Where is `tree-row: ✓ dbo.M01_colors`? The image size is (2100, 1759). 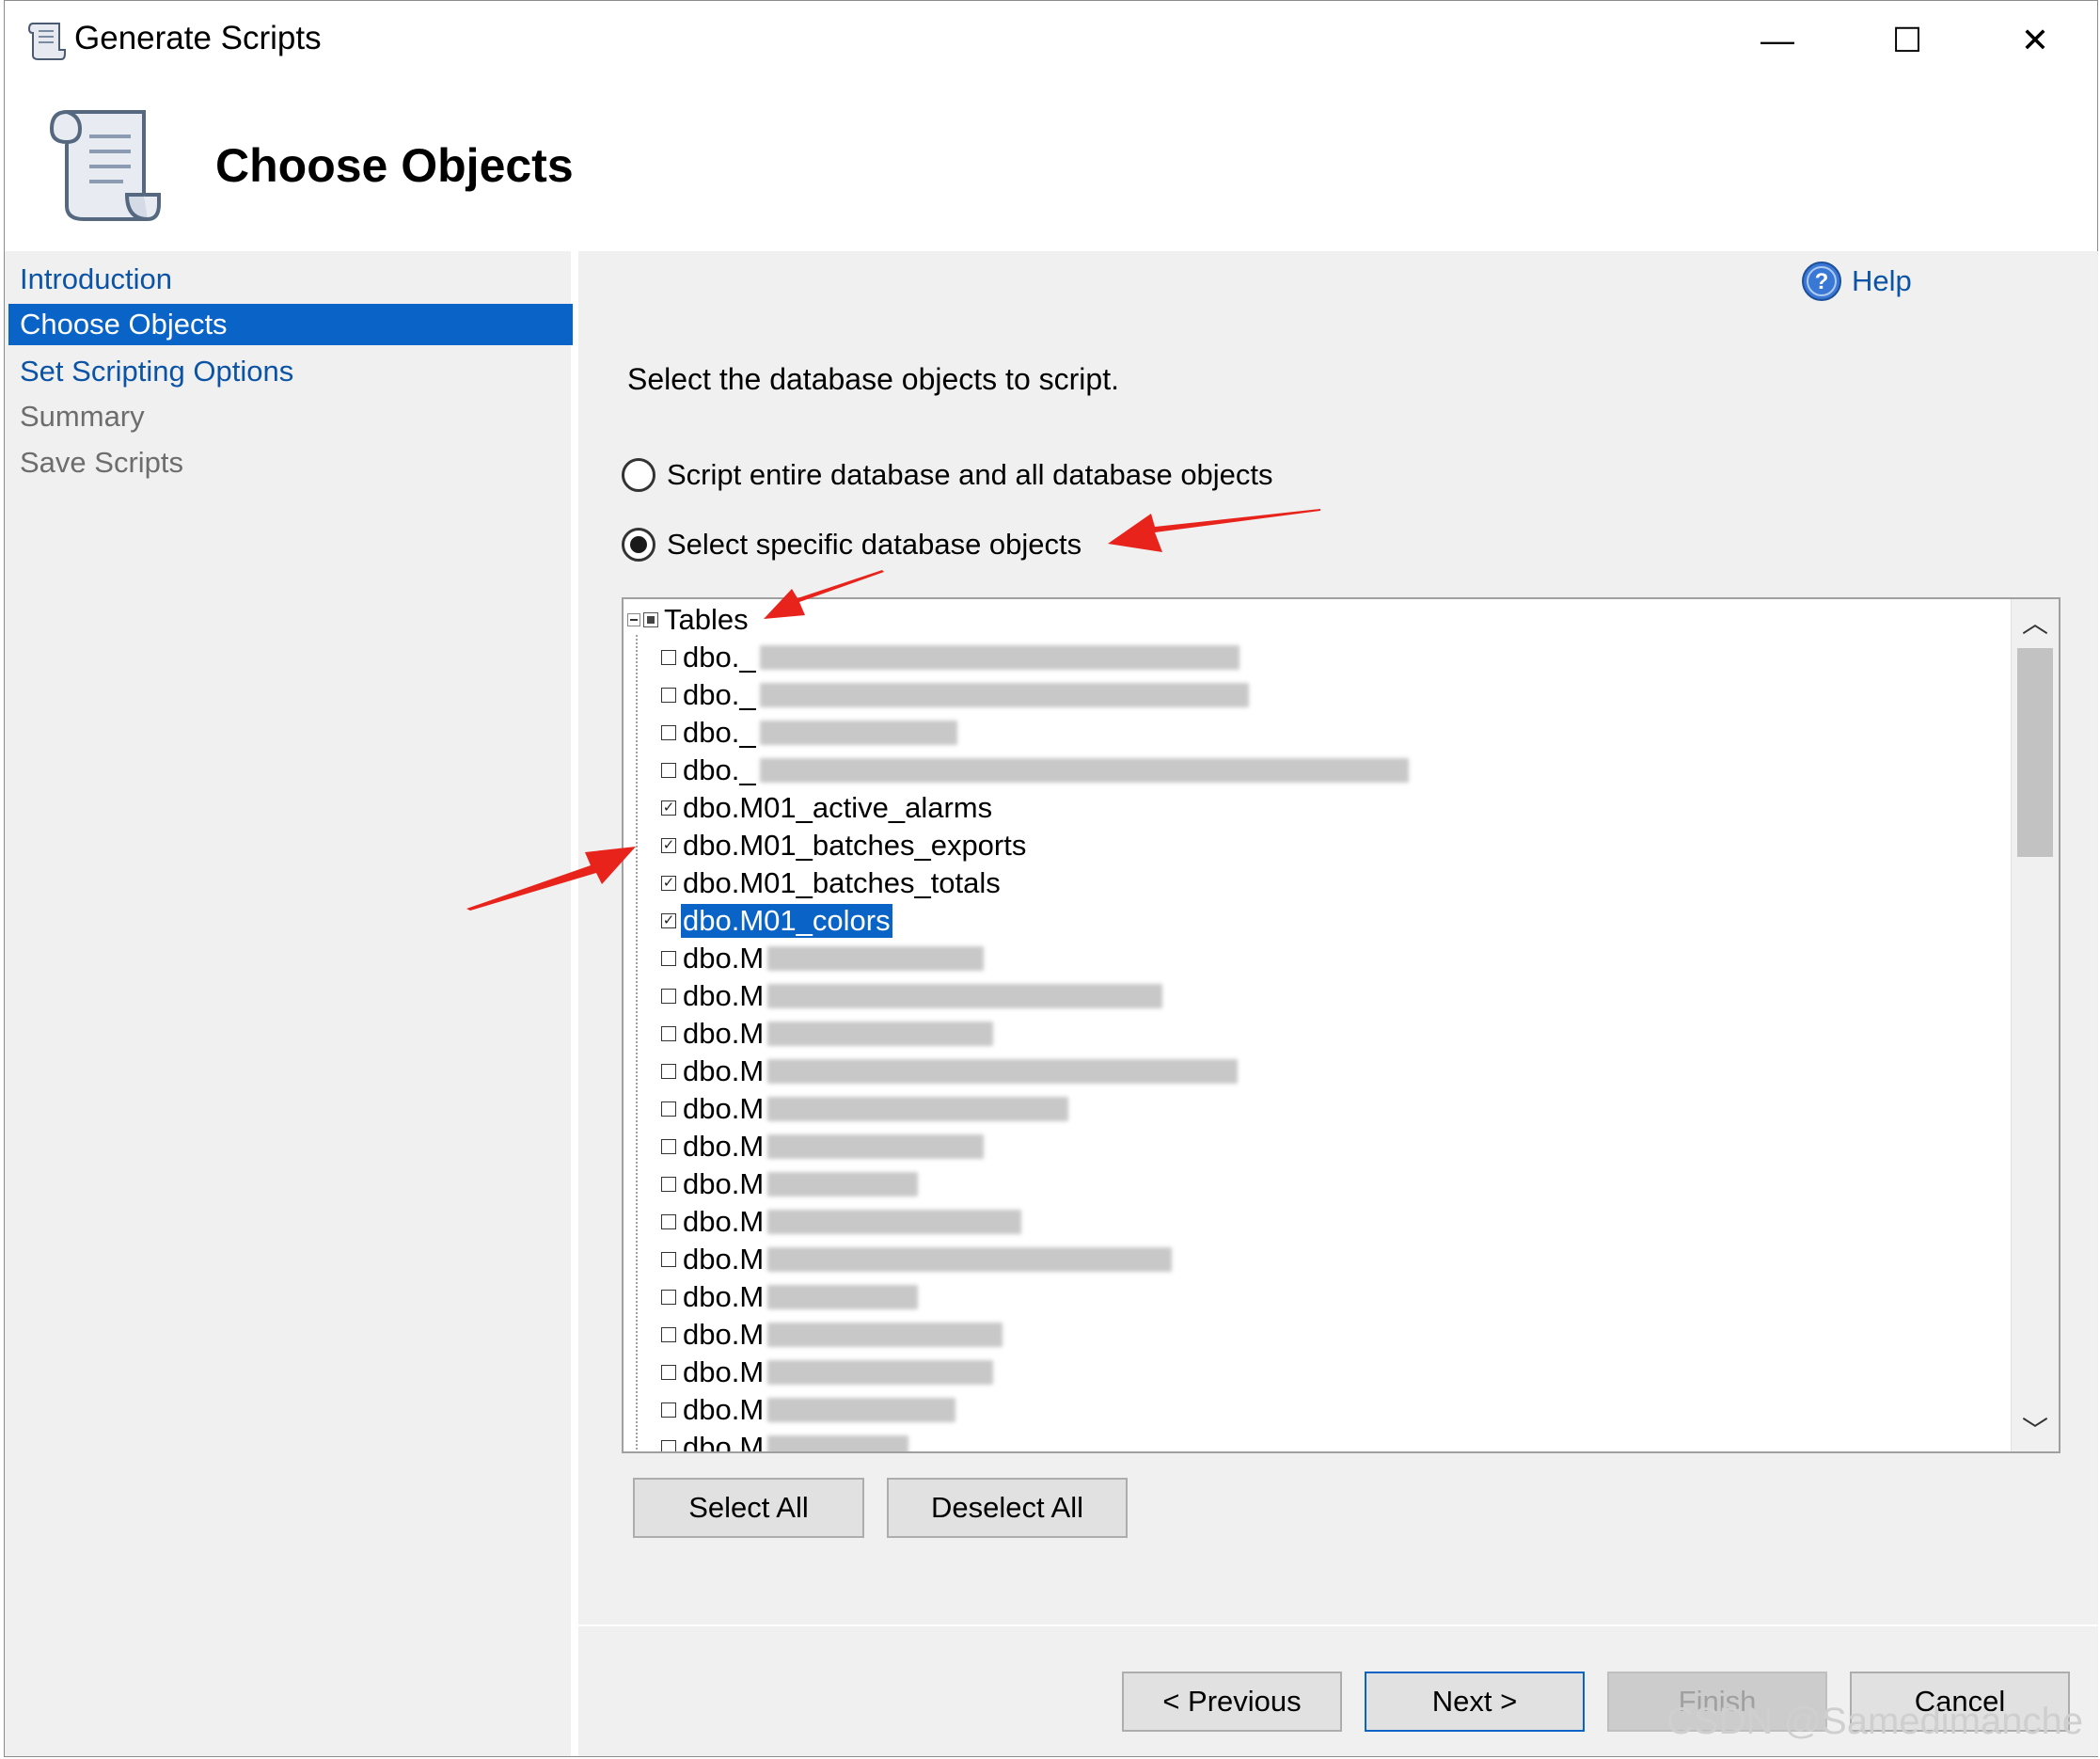 tree-row: ✓ dbo.M01_colors is located at coordinates (1035, 921).